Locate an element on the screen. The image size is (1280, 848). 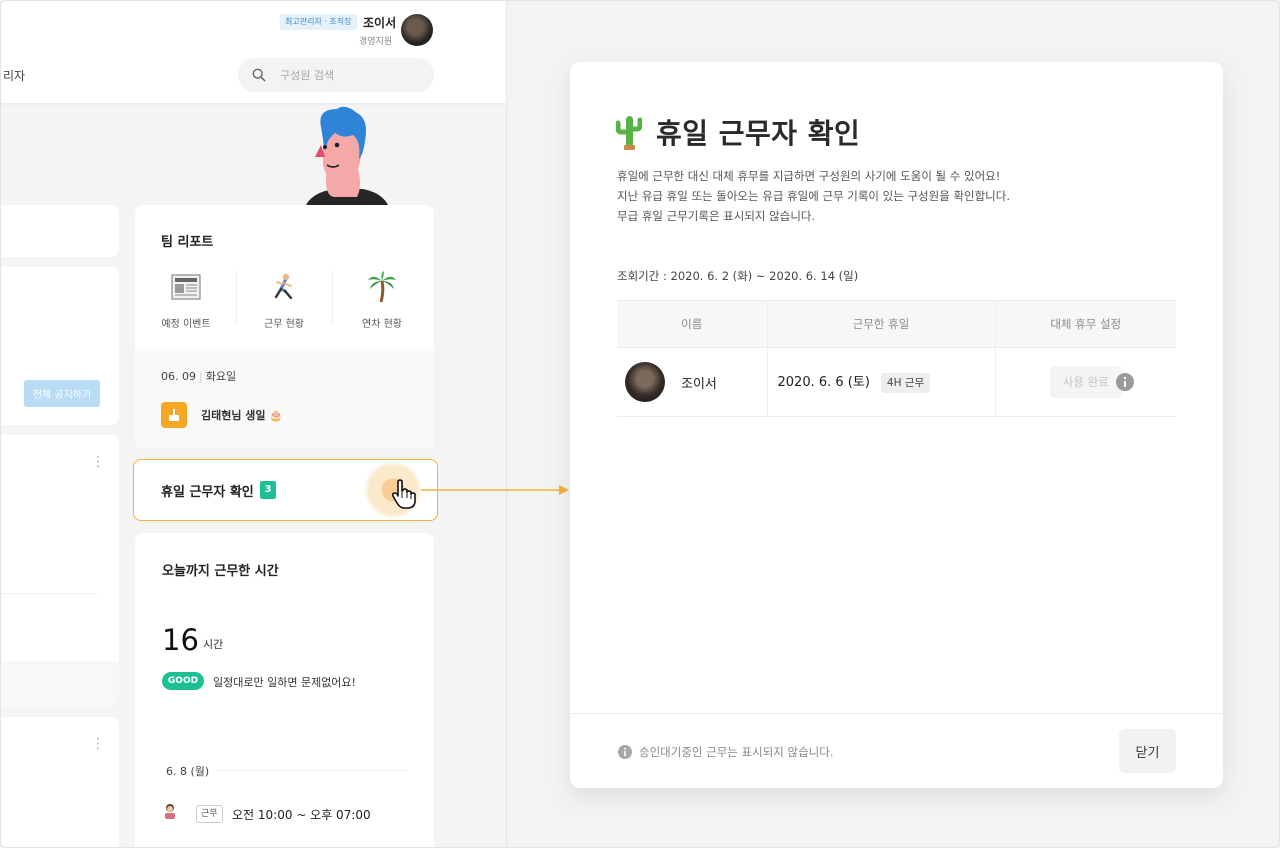
event-date-value: 06. 09 is located at coordinates (178, 376).